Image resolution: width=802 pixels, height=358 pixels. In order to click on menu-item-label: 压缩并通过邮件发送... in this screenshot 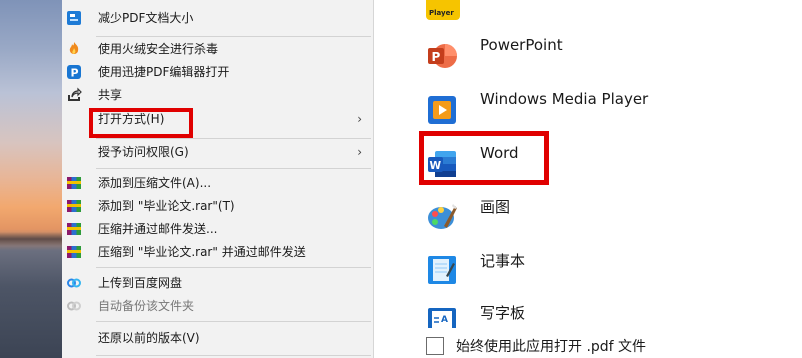, I will do `click(158, 229)`.